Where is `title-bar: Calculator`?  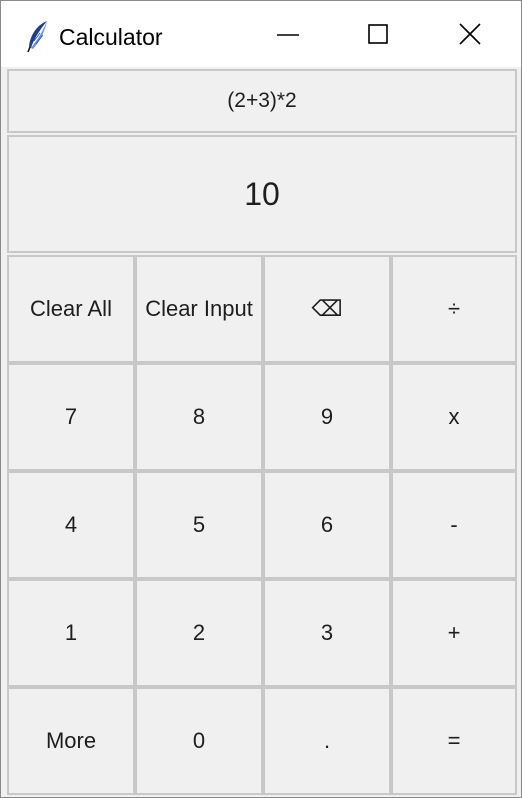
title-bar: Calculator is located at coordinates (261, 34).